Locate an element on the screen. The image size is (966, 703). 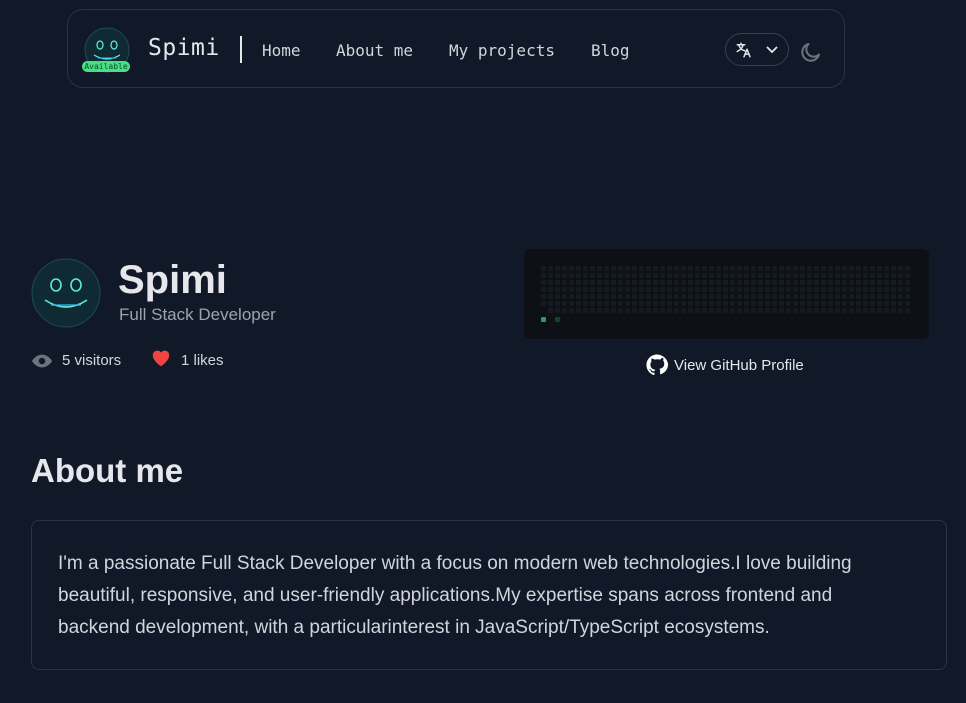
visitor-count: 5 visitors is located at coordinates (92, 360).